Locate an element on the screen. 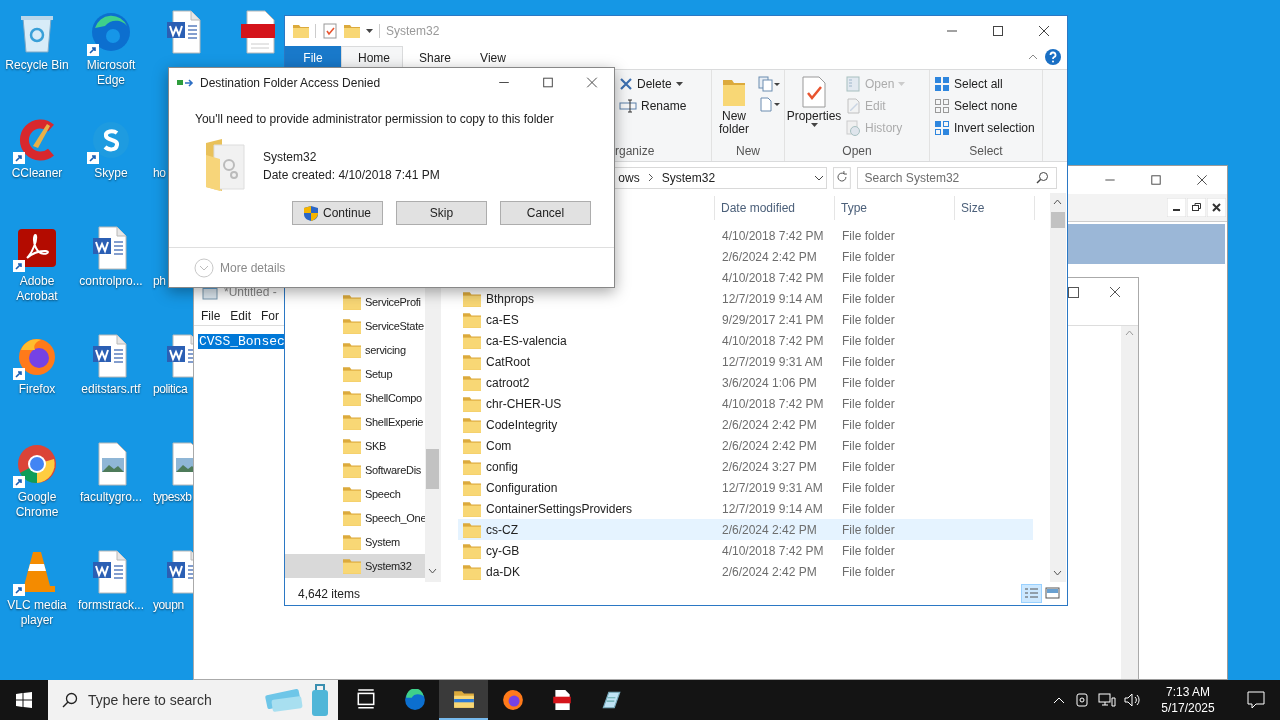 Image resolution: width=1280 pixels, height=720 pixels. file-row: ca-ES 9/29/2017 2:41 PM File folder is located at coordinates (745, 320).